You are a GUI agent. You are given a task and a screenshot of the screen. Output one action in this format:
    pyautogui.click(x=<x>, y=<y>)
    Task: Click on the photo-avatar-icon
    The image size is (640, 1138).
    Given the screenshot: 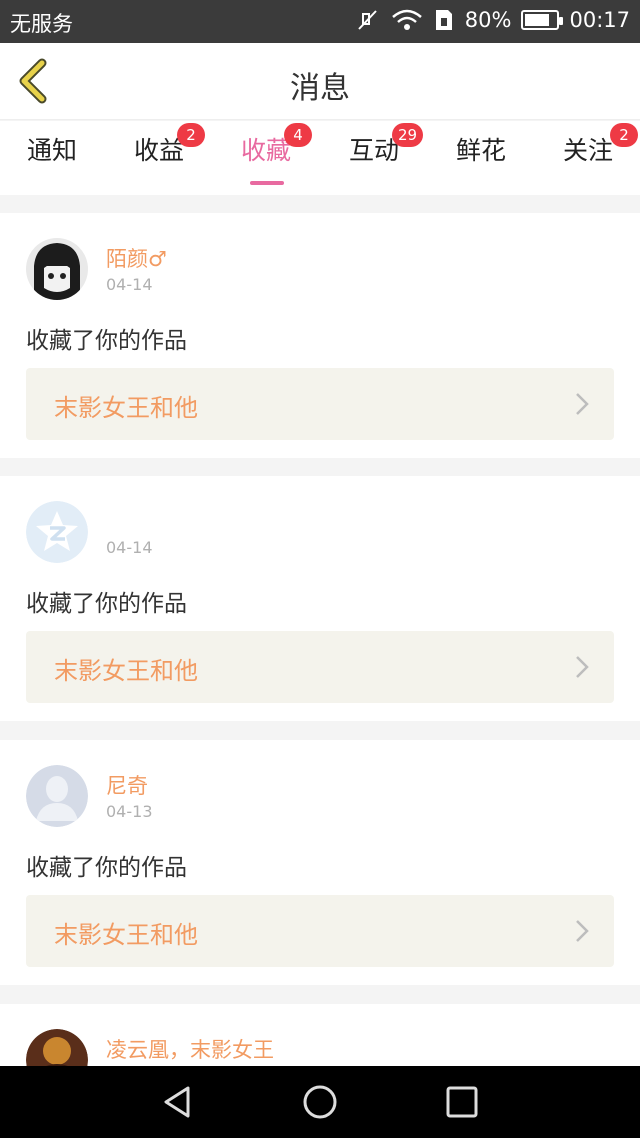 What is the action you would take?
    pyautogui.click(x=57, y=1047)
    